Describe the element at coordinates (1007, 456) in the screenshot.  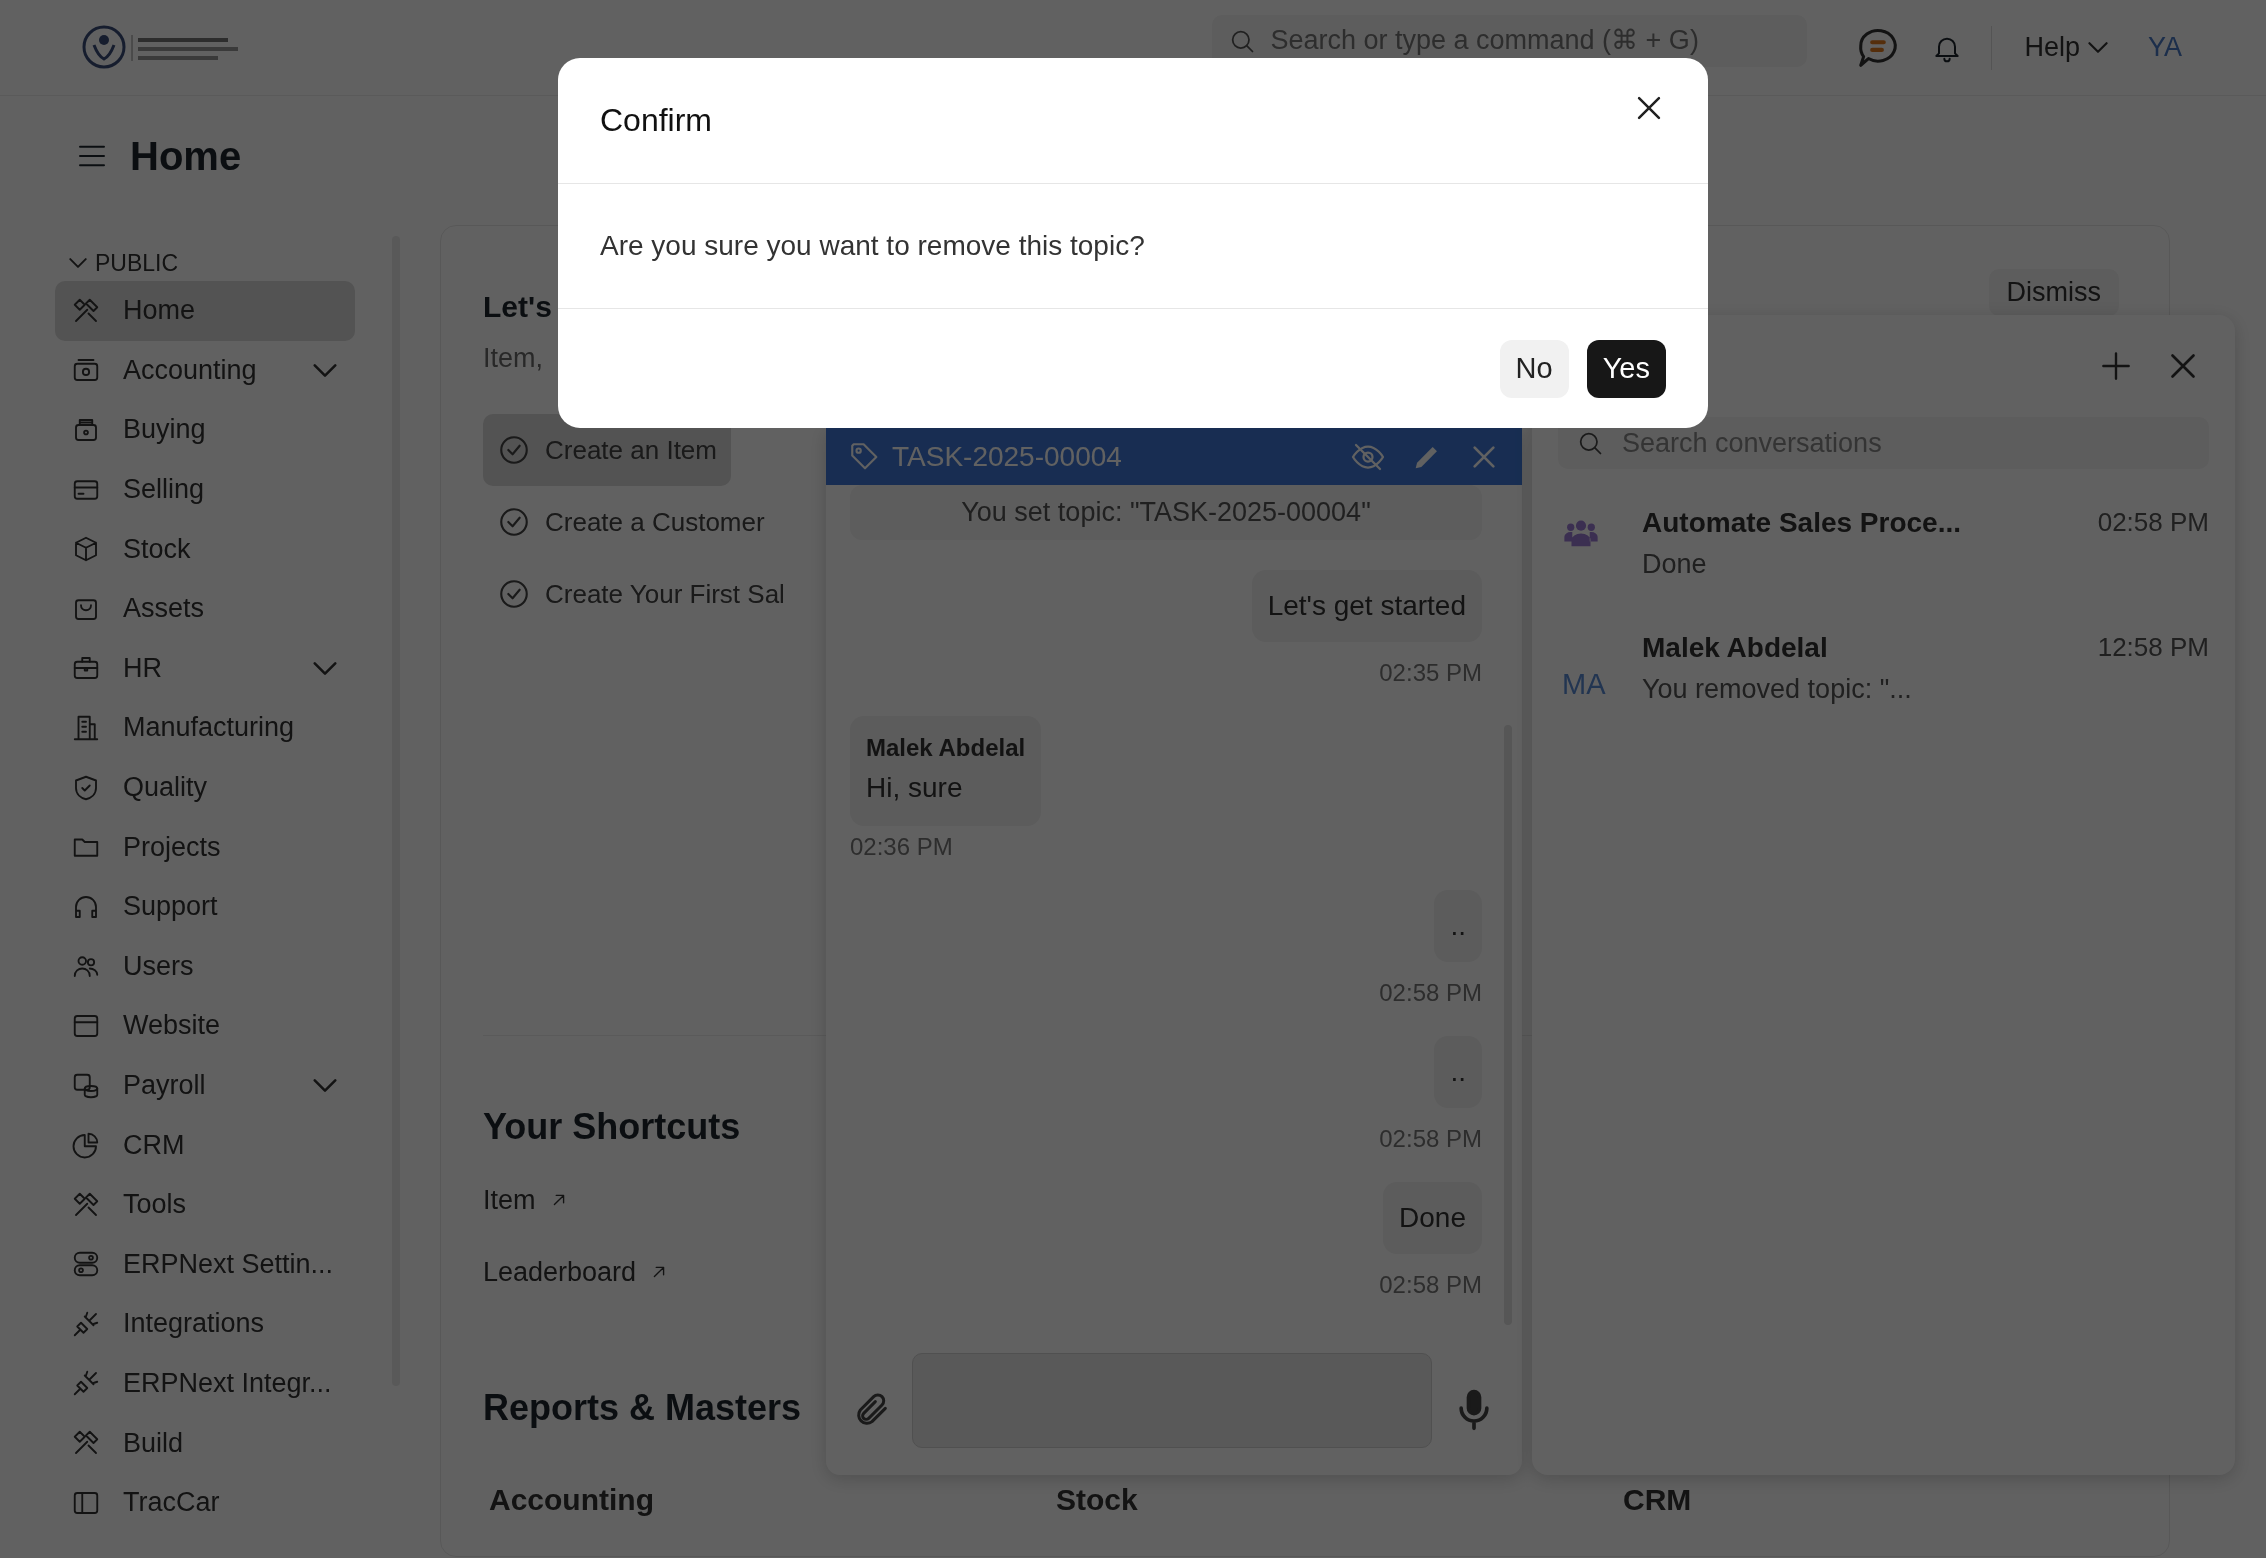
I see `topic-title: TASK-2025-00004` at that location.